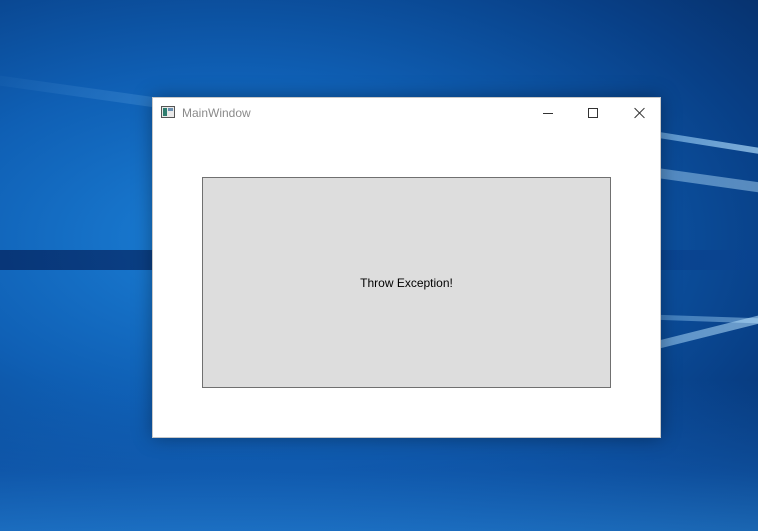 Image resolution: width=758 pixels, height=531 pixels. I want to click on minimize-icon, so click(548, 113).